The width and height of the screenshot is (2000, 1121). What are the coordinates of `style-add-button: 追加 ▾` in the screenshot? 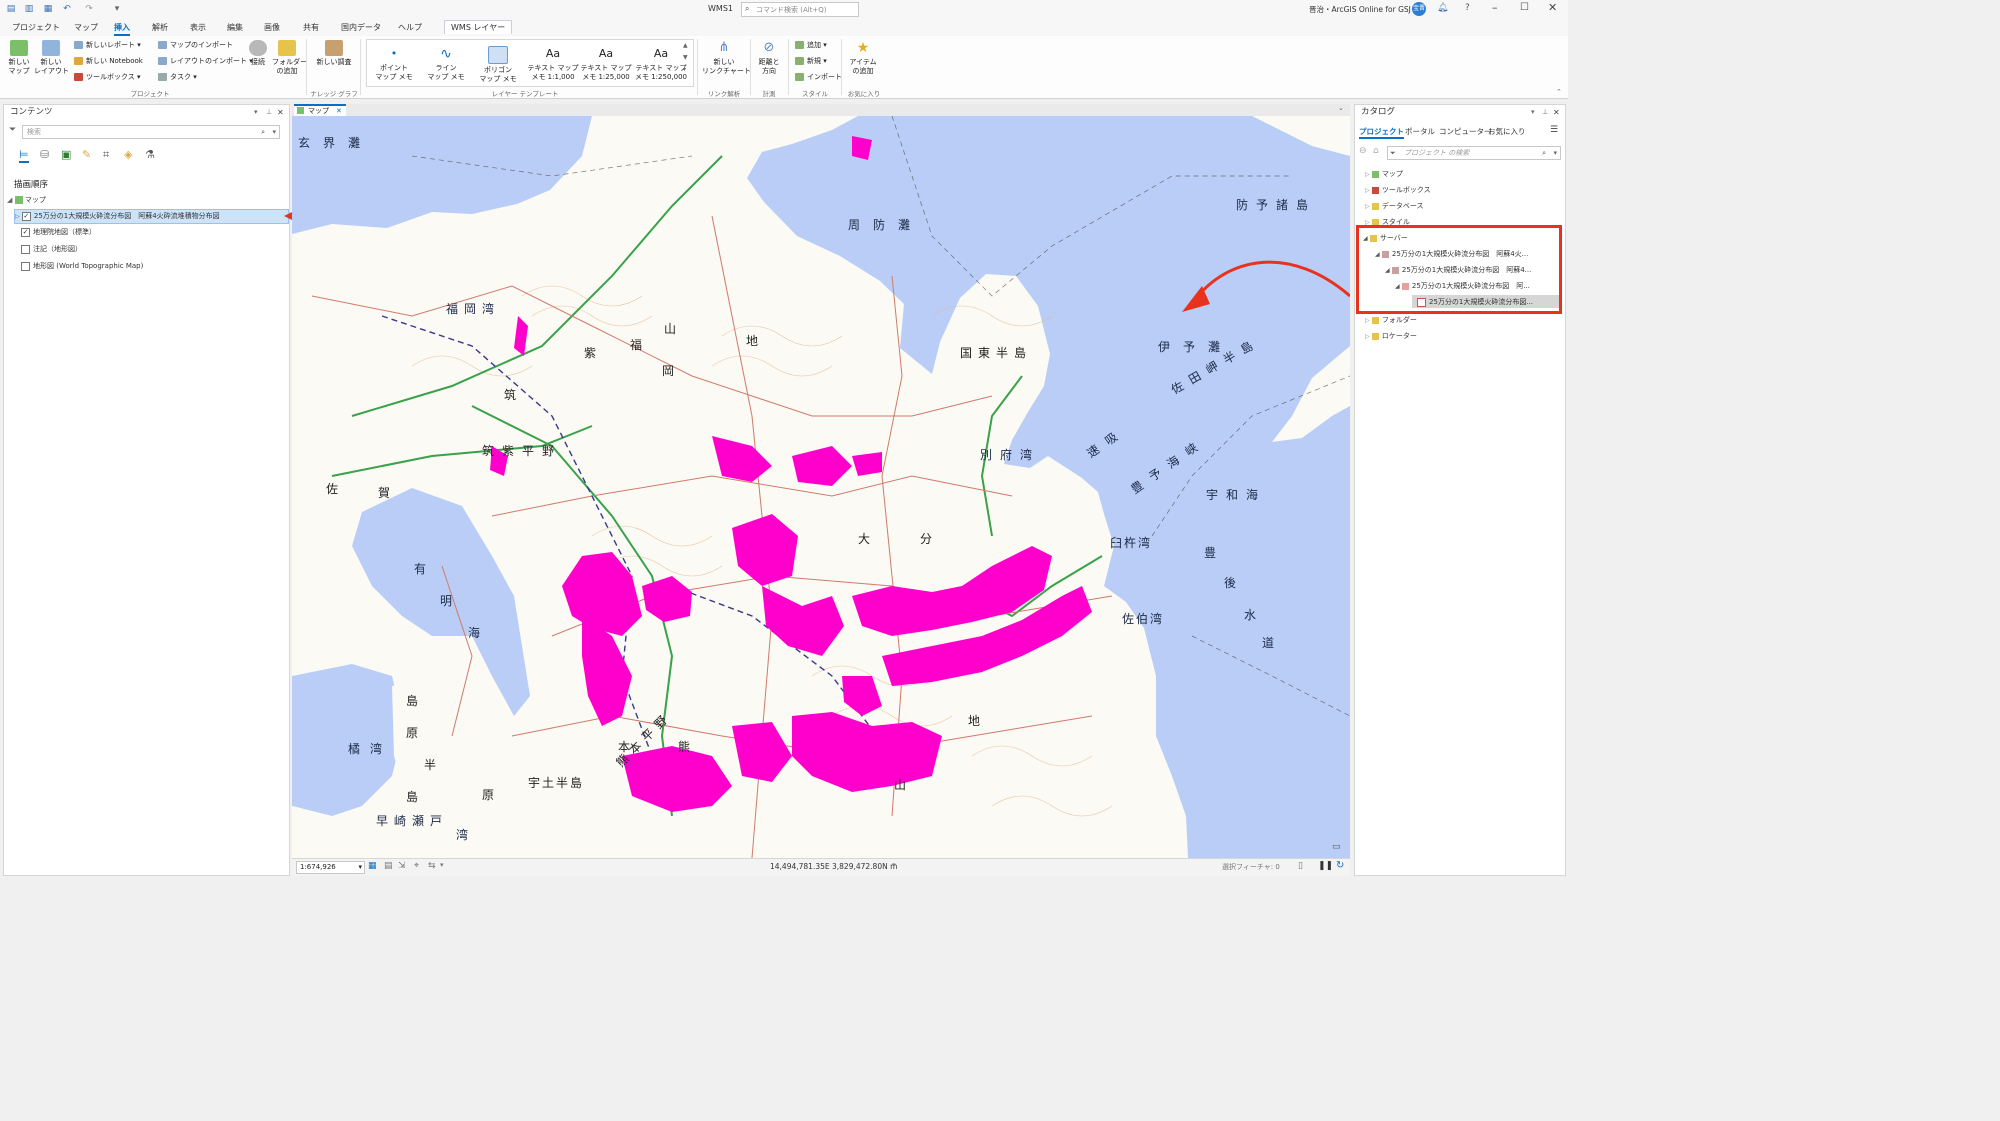 It's located at (811, 45).